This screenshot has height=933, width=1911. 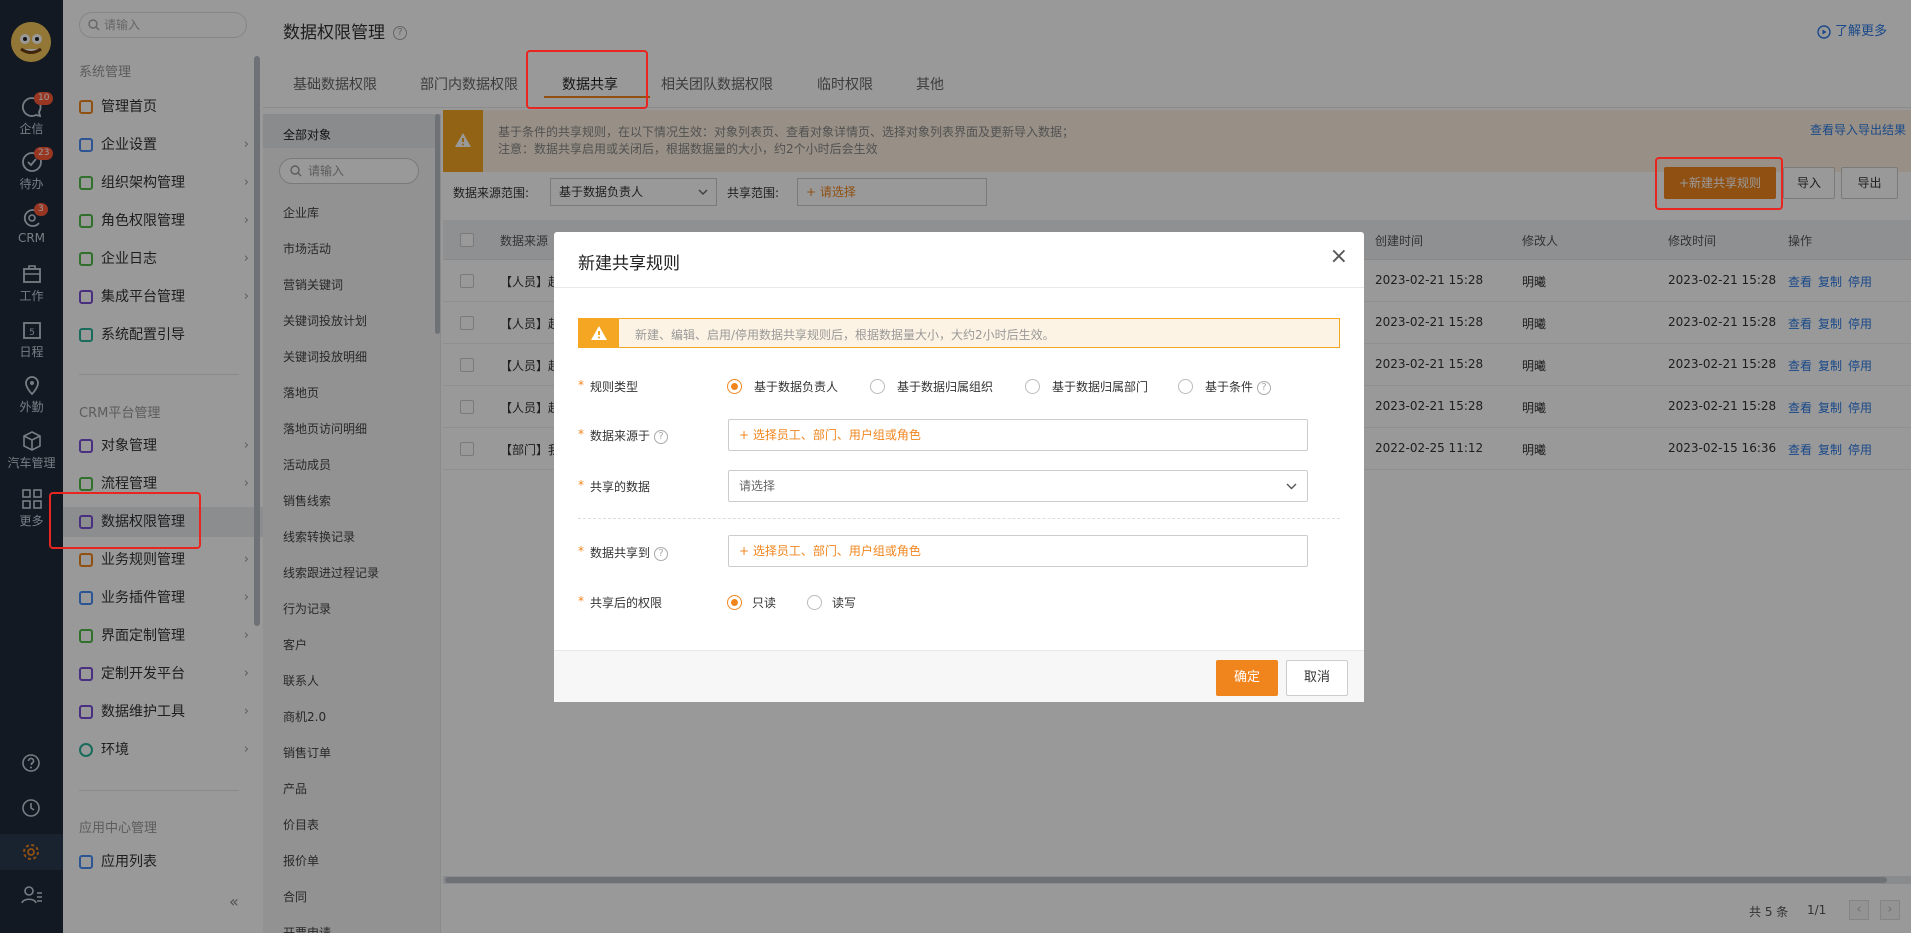 What do you see at coordinates (764, 602) in the screenshot?
I see `radio-read-only-label: 只读` at bounding box center [764, 602].